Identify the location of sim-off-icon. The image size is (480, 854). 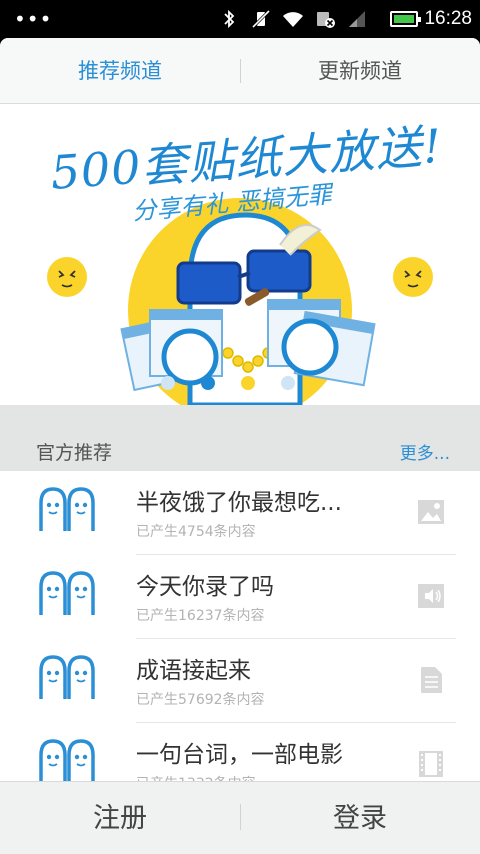
(326, 20).